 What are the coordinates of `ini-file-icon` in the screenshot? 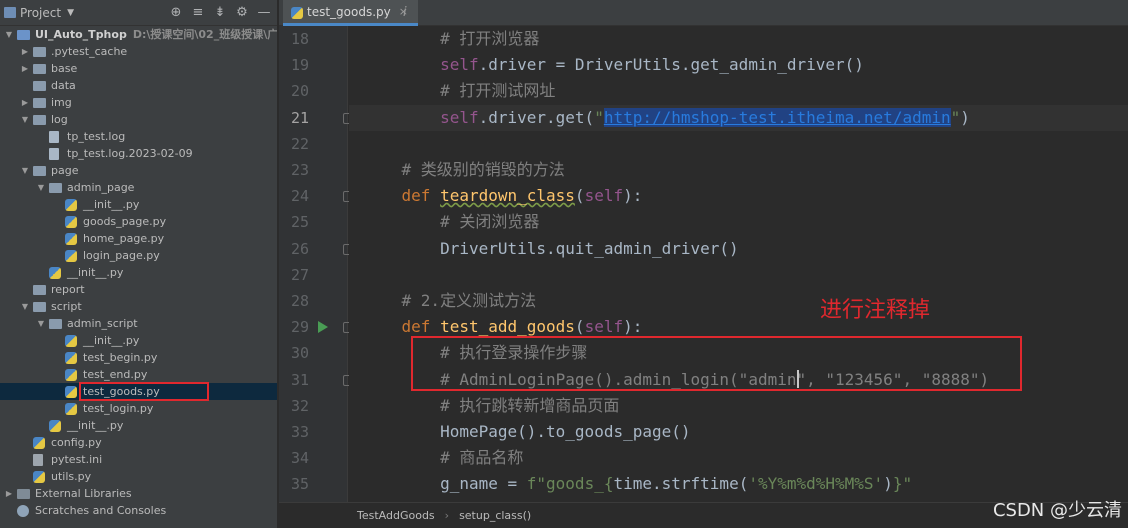 It's located at (38, 460).